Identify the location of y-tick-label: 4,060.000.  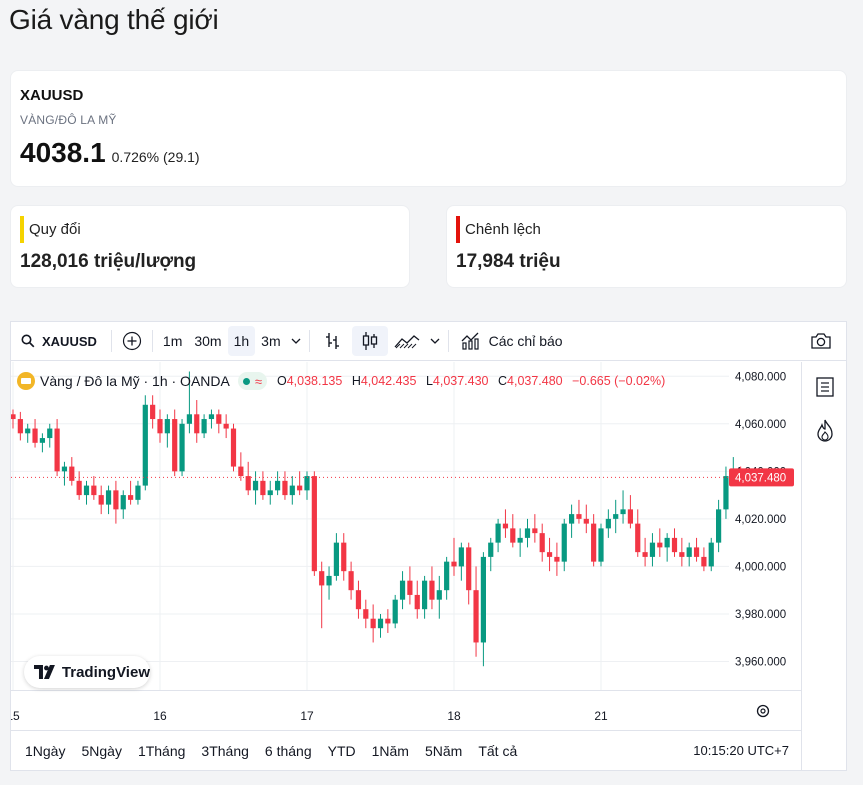
(760, 425).